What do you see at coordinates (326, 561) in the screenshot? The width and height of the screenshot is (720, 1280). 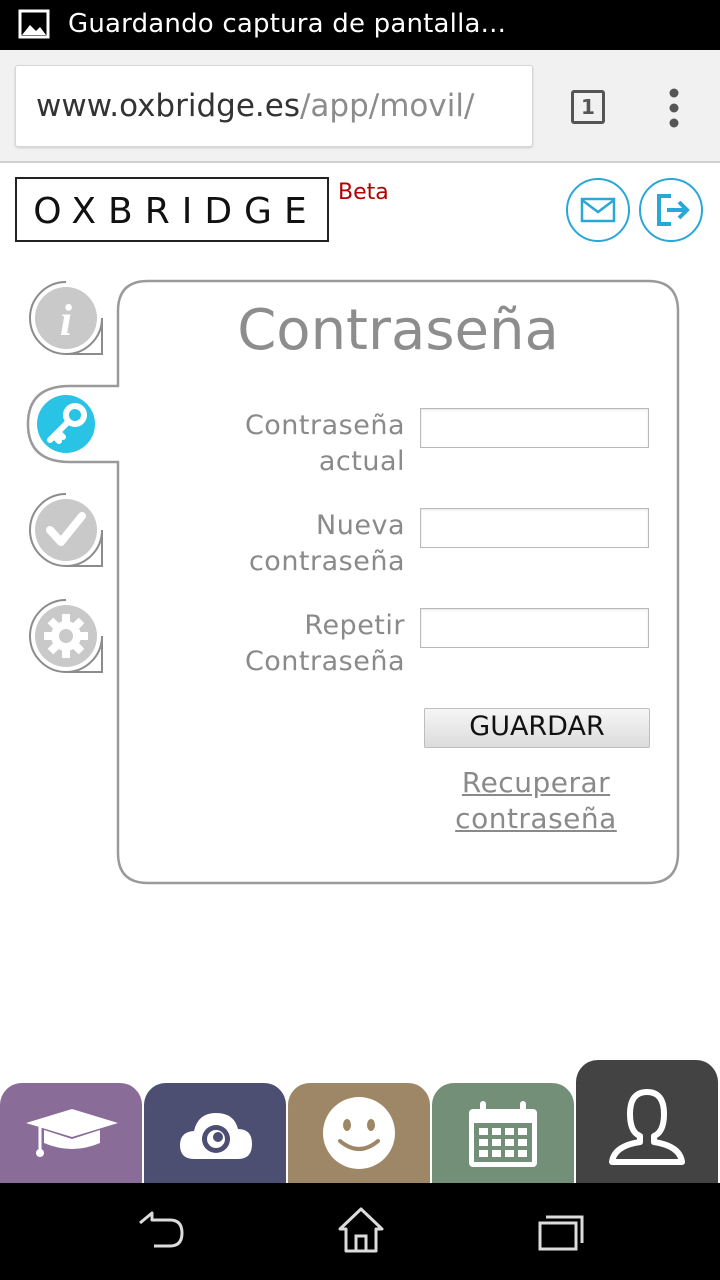 I see `new-password-label-line2: contraseña` at bounding box center [326, 561].